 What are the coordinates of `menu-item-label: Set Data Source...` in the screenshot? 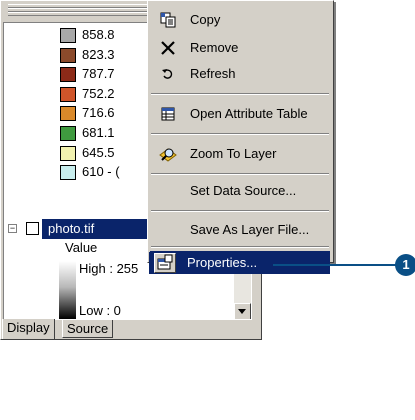 It's located at (243, 190).